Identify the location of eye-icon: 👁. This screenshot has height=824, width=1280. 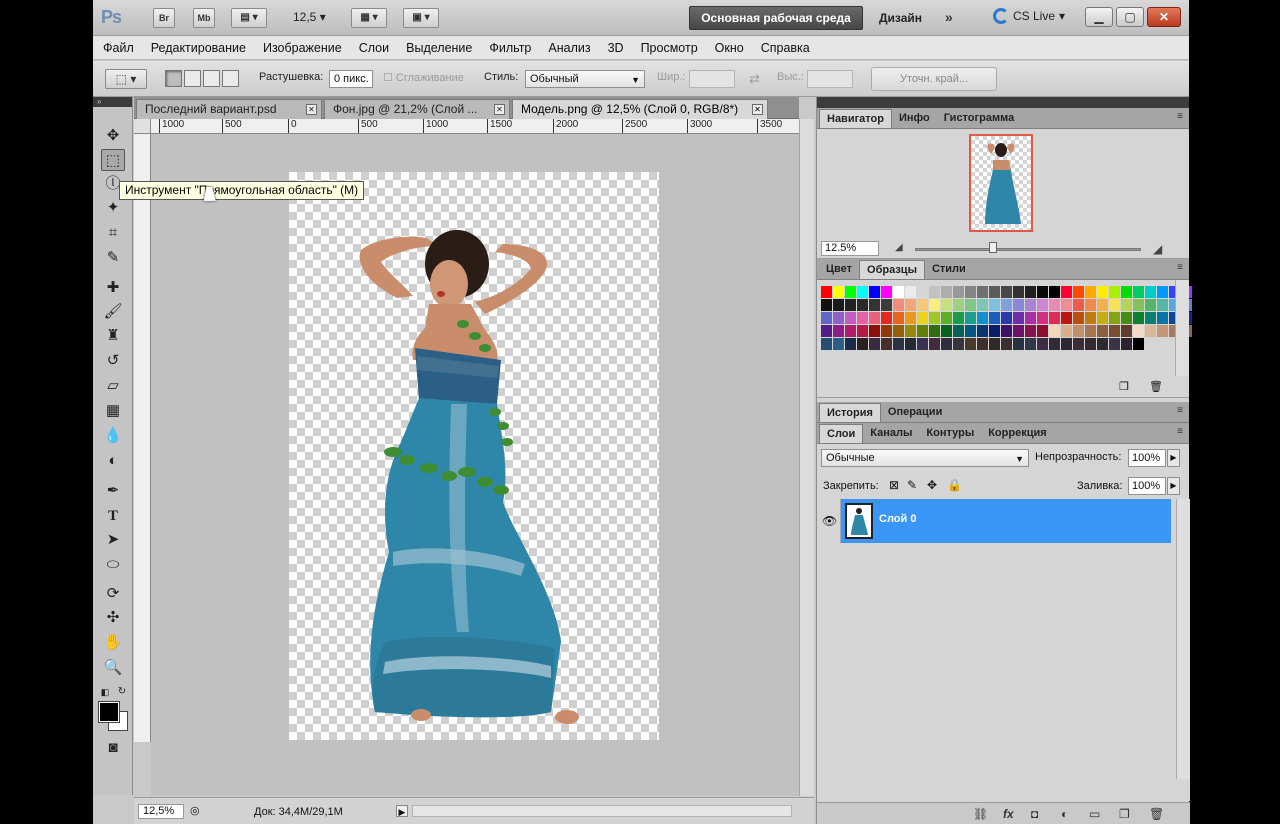
(829, 521).